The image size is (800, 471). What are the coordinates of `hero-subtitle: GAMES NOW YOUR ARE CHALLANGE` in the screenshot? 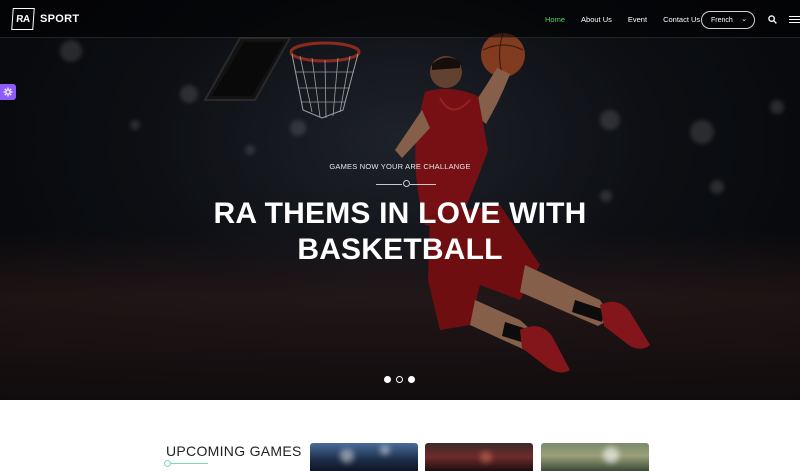 It's located at (400, 166).